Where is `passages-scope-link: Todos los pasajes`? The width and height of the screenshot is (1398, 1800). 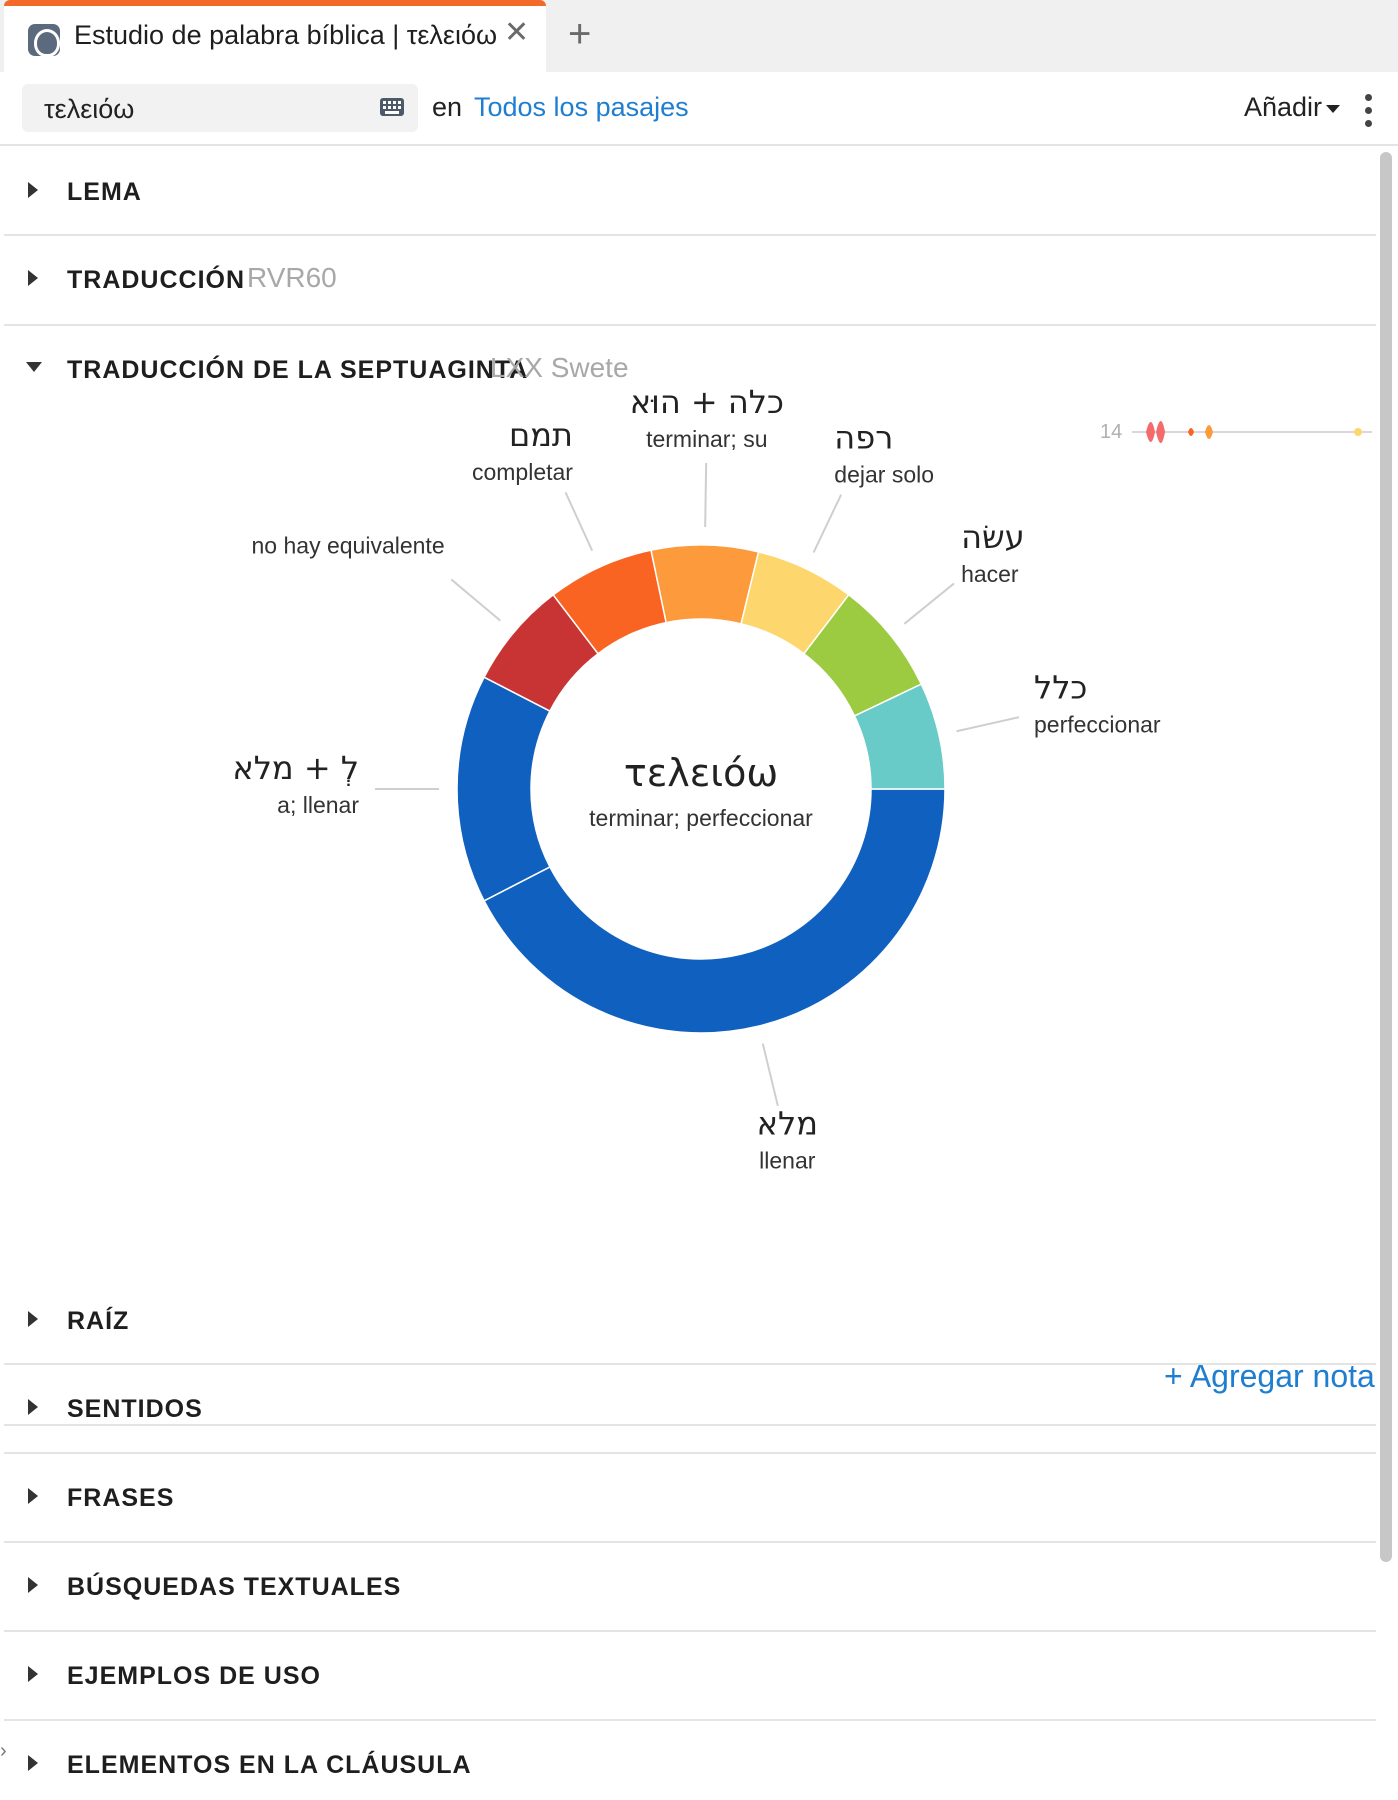
passages-scope-link: Todos los pasajes is located at coordinates (581, 107).